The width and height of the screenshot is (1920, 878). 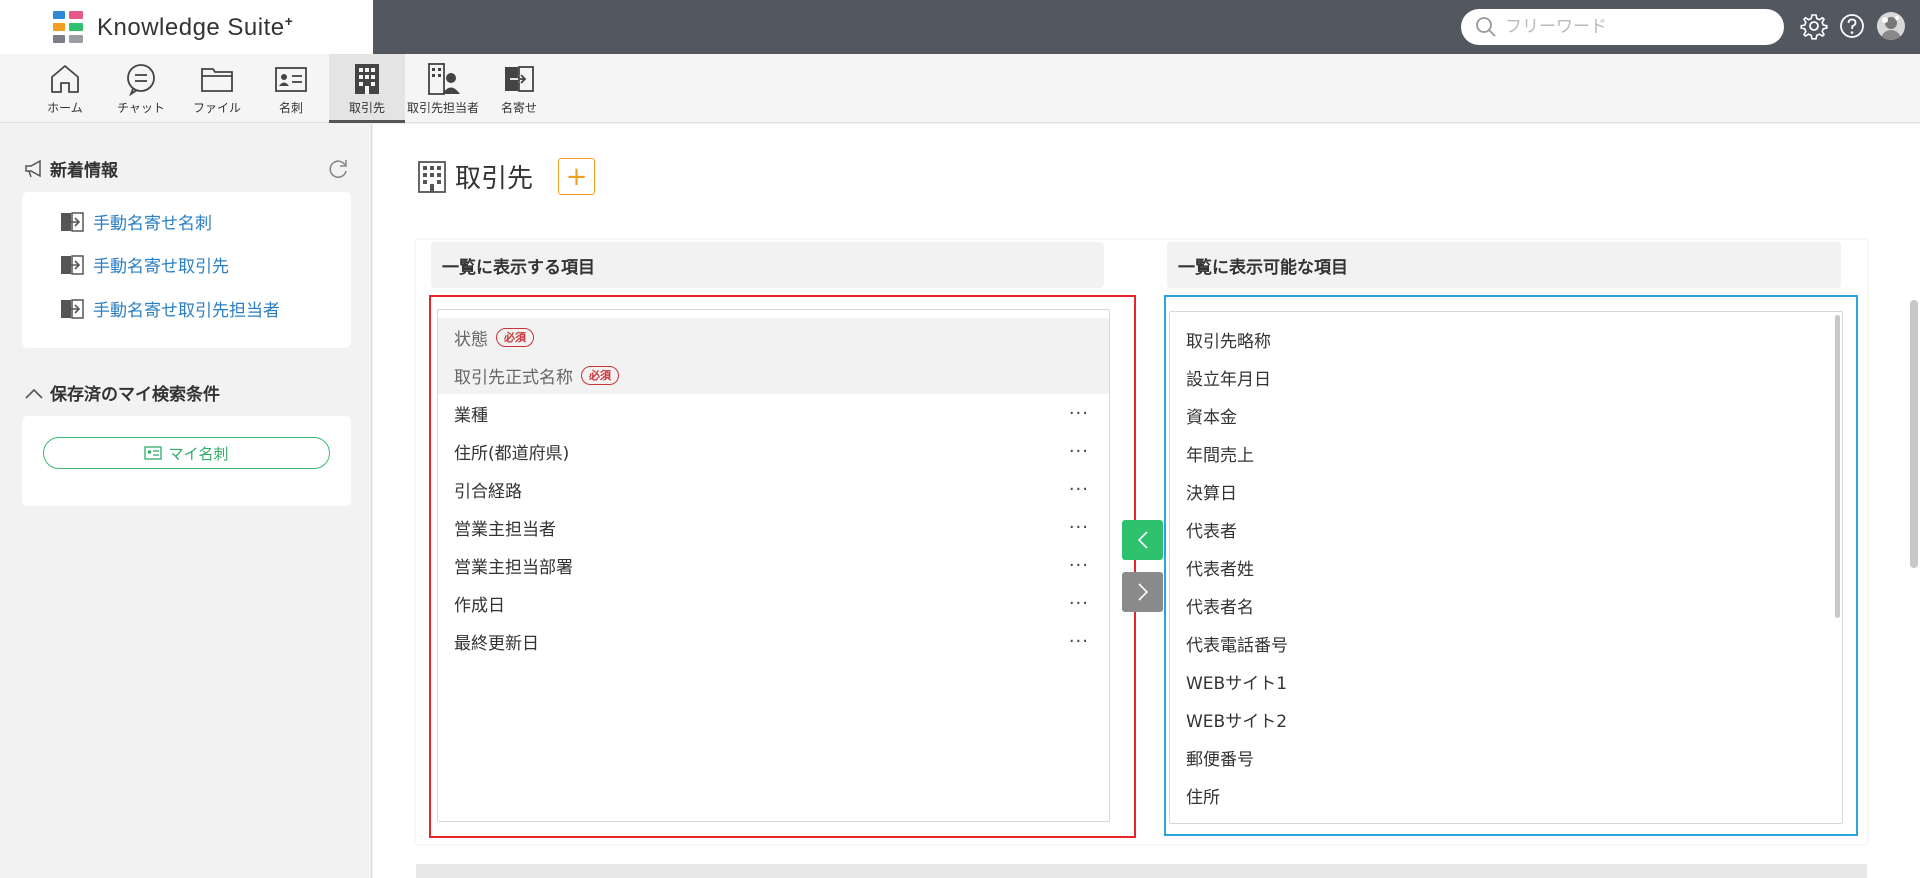 What do you see at coordinates (1212, 605) in the screenshot?
I see `list-item: 代表者名` at bounding box center [1212, 605].